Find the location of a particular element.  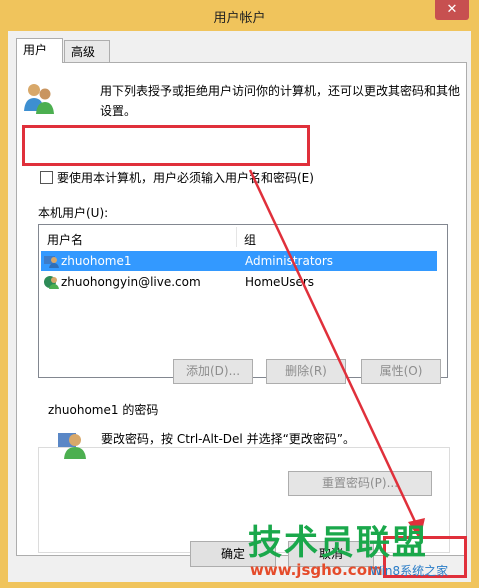

user-name: zhuohongyin@live.com is located at coordinates (131, 282).